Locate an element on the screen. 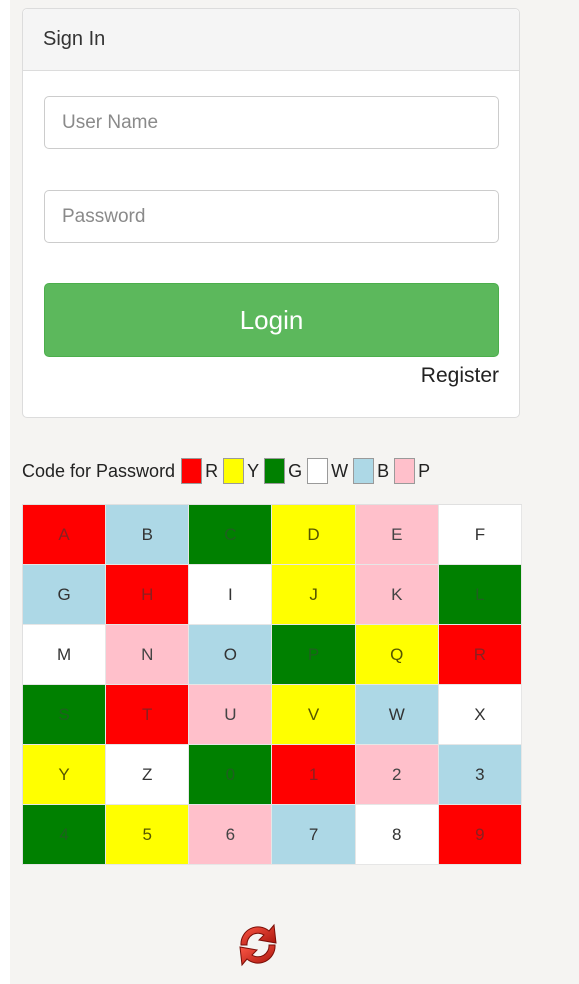  code-cell: F is located at coordinates (480, 535).